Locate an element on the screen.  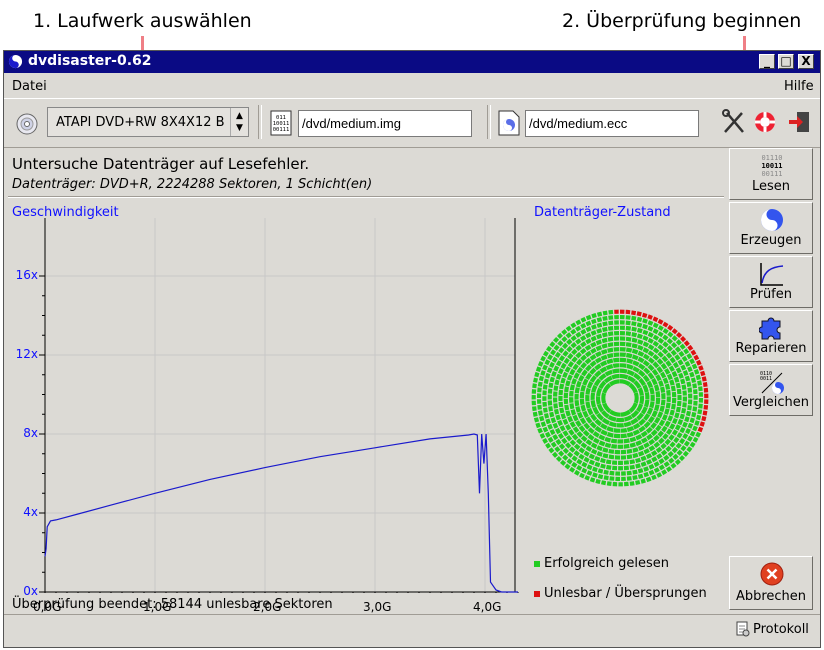
quit-icon is located at coordinates (799, 122).